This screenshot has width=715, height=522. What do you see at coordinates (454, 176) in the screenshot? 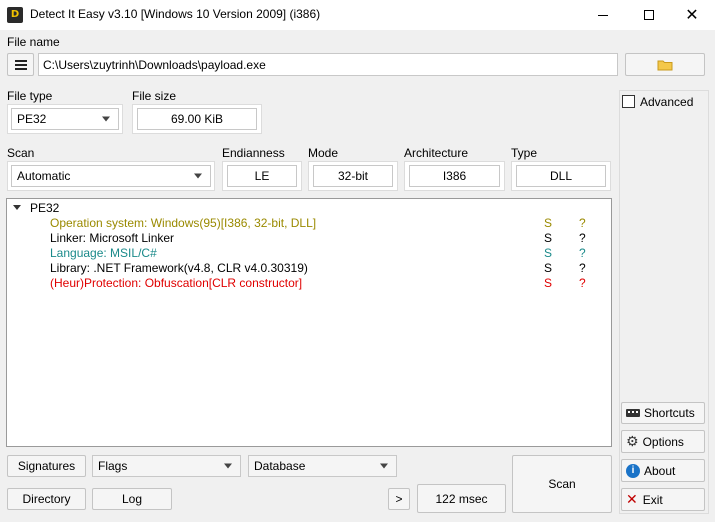
I see `architecture-field: I386` at bounding box center [454, 176].